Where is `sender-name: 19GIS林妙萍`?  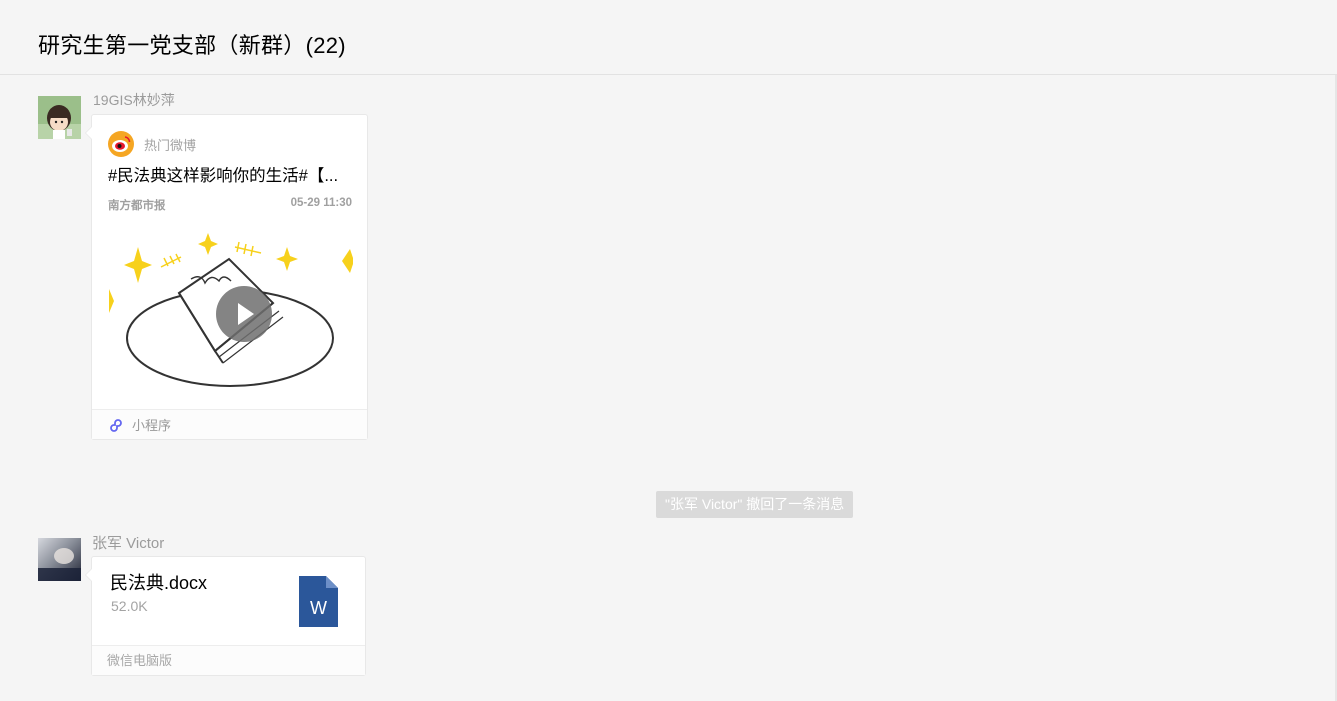 sender-name: 19GIS林妙萍 is located at coordinates (134, 100).